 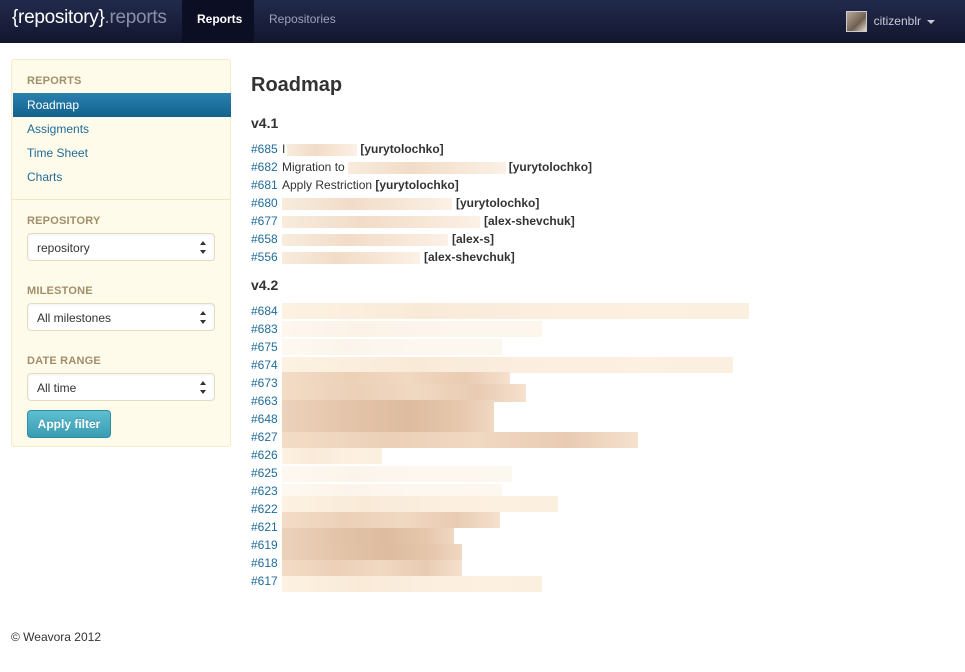 I want to click on issue-link: #682, so click(x=266, y=167).